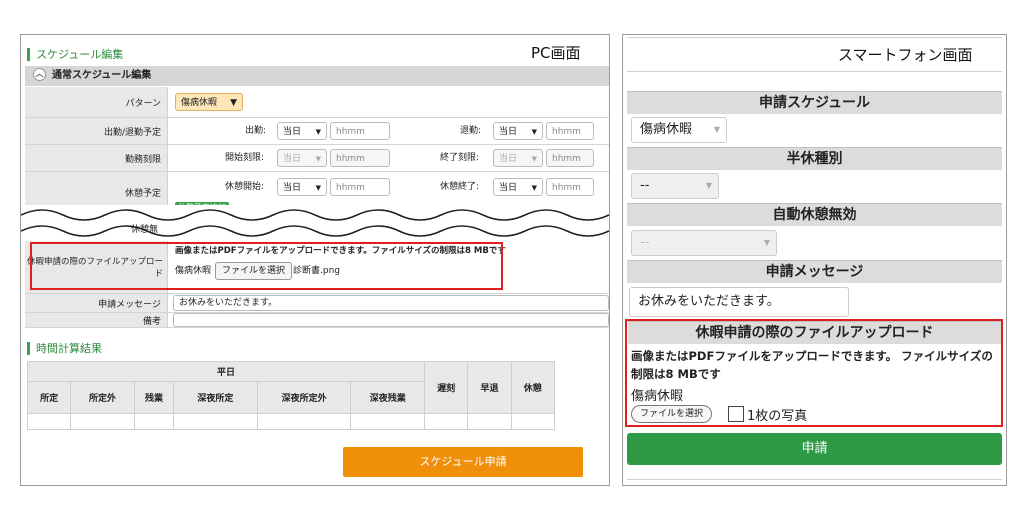  What do you see at coordinates (533, 387) in the screenshot?
I see `table-header-break: 休憩` at bounding box center [533, 387].